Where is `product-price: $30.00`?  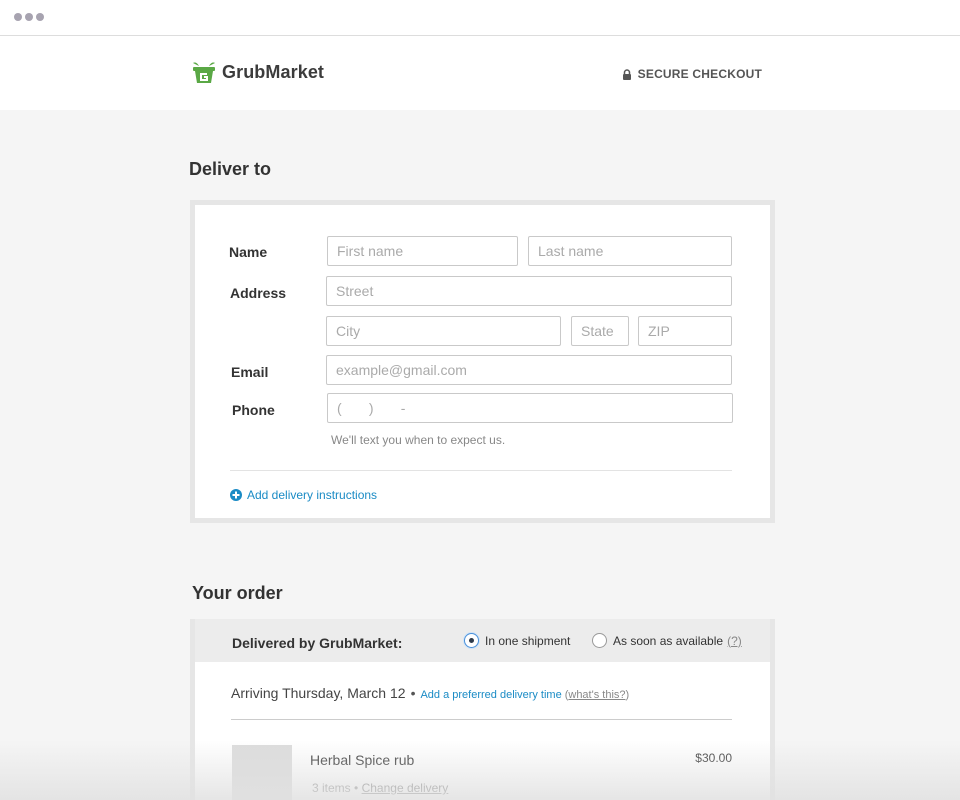
product-price: $30.00 is located at coordinates (713, 758).